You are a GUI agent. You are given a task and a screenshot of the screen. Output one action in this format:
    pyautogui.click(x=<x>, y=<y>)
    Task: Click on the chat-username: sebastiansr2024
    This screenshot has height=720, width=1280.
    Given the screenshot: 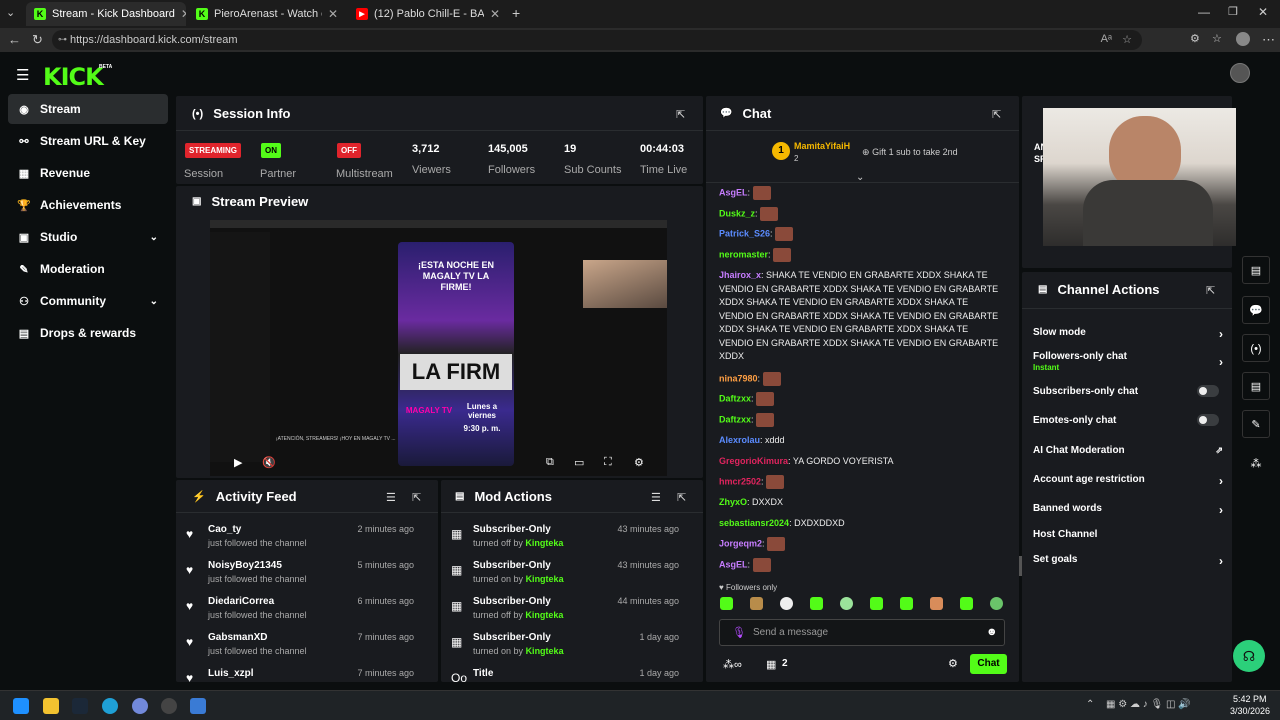 What is the action you would take?
    pyautogui.click(x=754, y=523)
    